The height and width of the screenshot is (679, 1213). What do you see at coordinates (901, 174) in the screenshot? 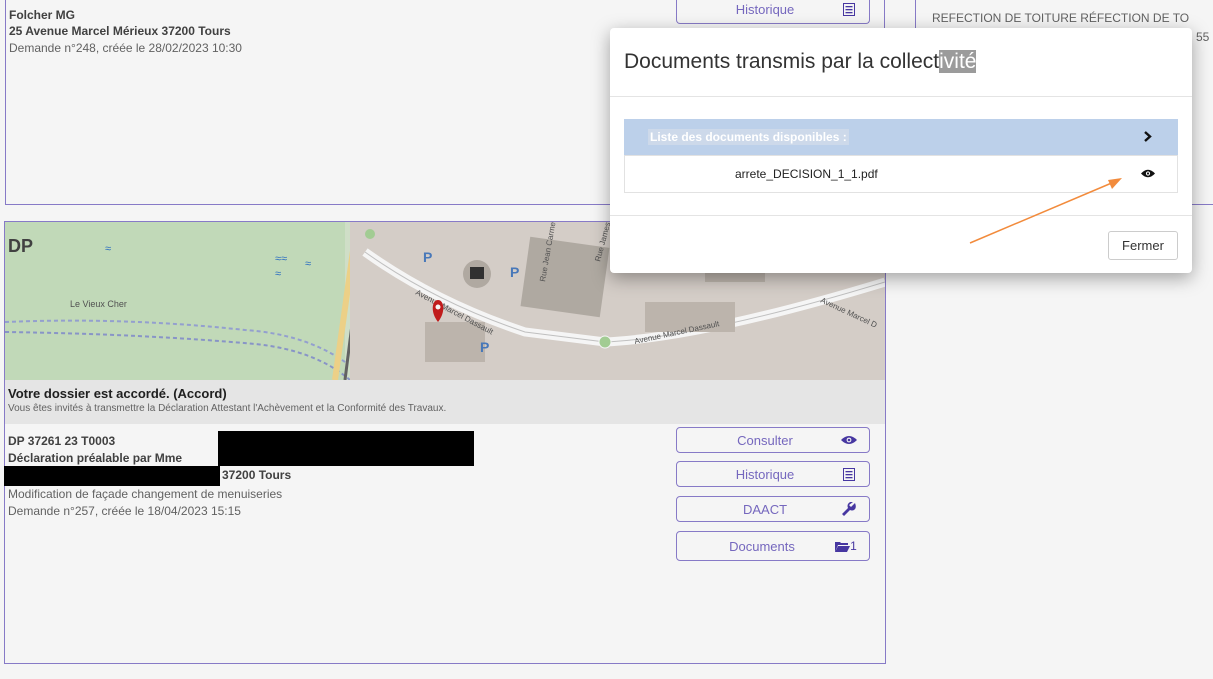
I see `document-row: arrete_DECISION_1_1.pdf` at bounding box center [901, 174].